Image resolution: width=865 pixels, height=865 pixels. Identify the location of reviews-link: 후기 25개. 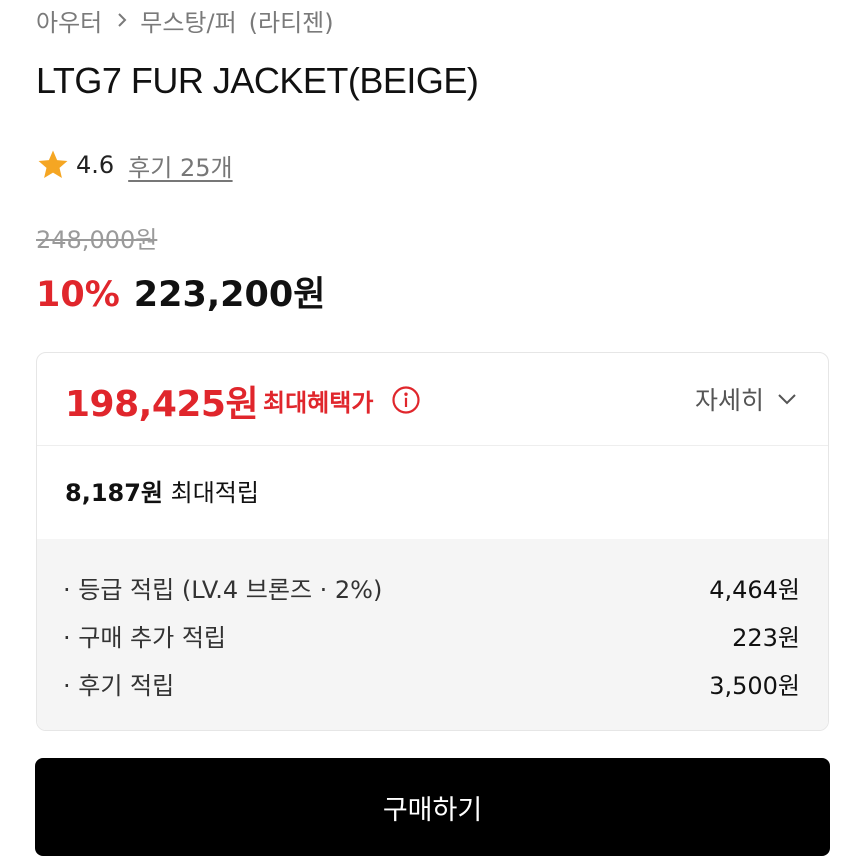
(180, 165).